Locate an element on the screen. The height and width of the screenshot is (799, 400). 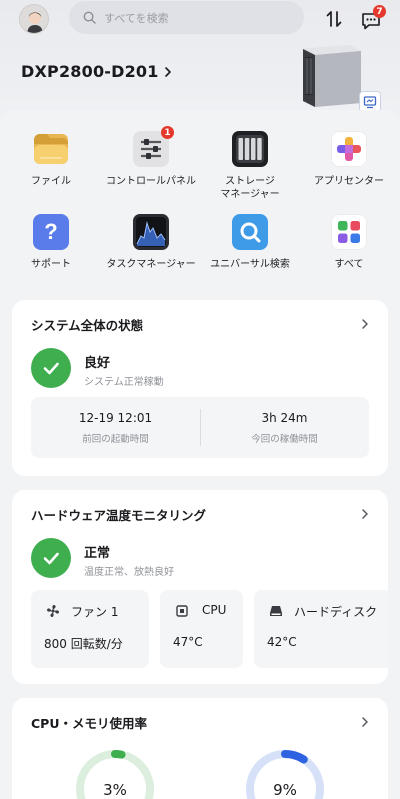
uptime-value: 3h 24m is located at coordinates (284, 418).